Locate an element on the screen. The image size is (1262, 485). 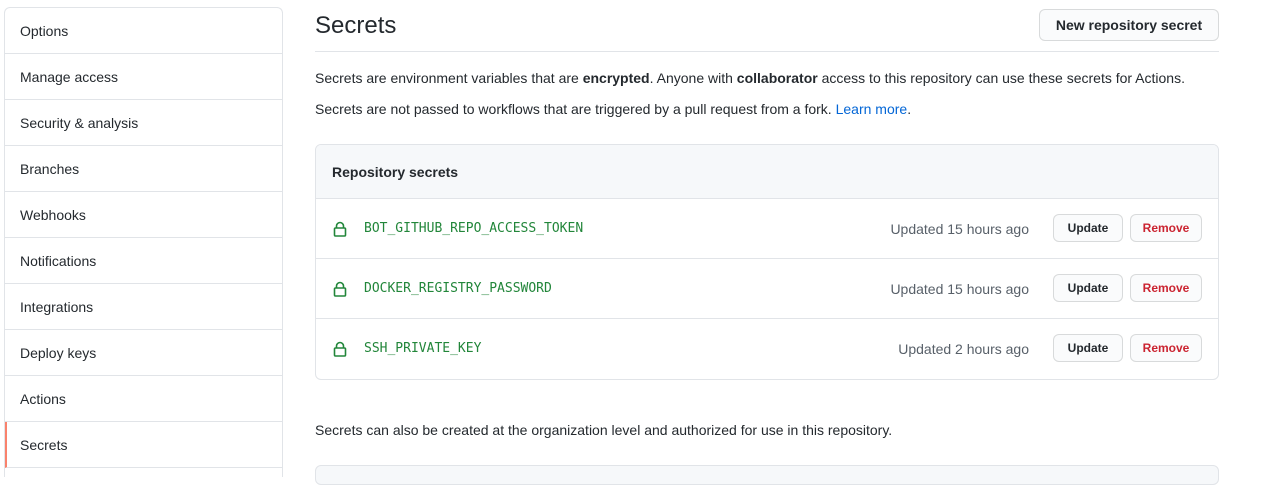
sidebar-item-options: Options is located at coordinates (143, 31).